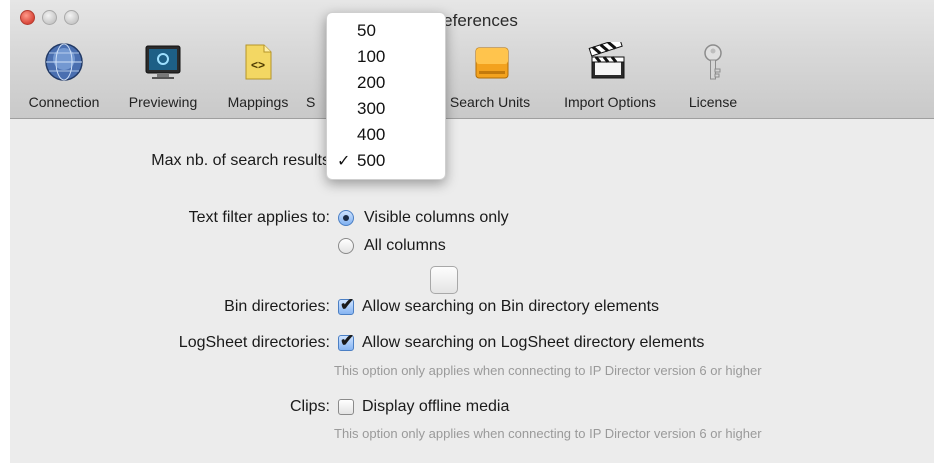  What do you see at coordinates (259, 217) in the screenshot?
I see `text-filter-label: Text filter applies to:` at bounding box center [259, 217].